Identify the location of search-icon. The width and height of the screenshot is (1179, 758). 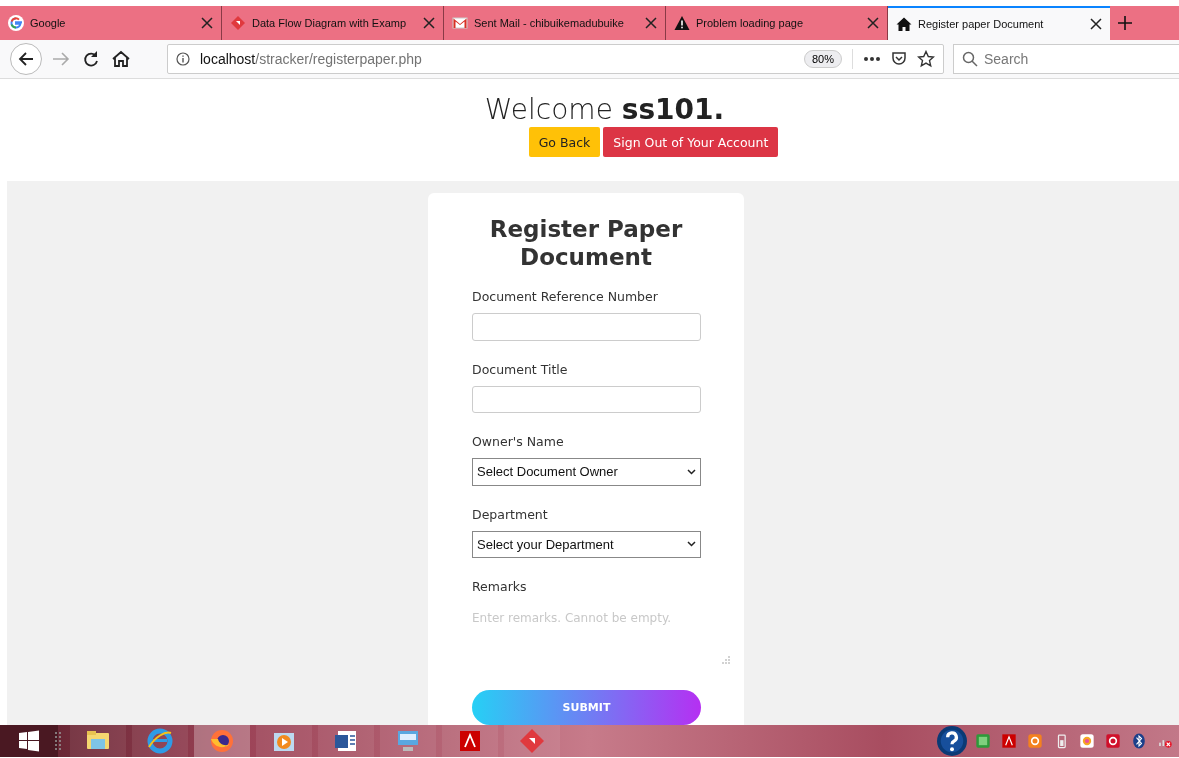
(970, 59).